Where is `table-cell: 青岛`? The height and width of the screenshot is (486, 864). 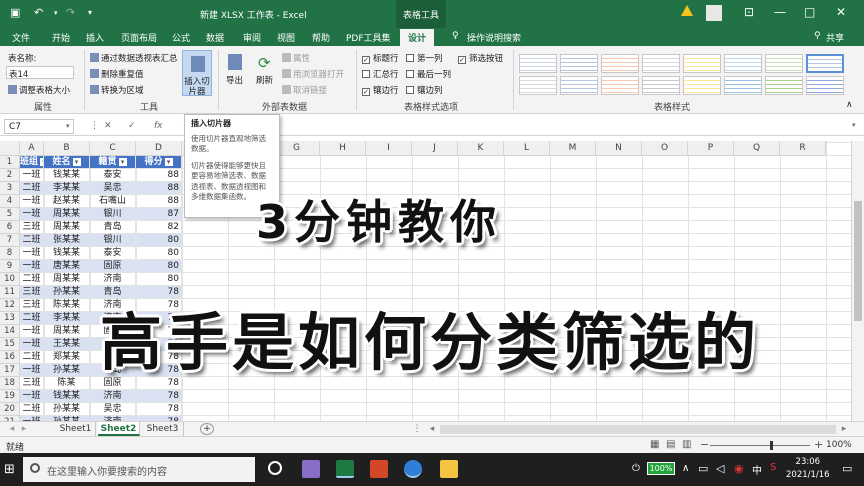 table-cell: 青岛 is located at coordinates (113, 227).